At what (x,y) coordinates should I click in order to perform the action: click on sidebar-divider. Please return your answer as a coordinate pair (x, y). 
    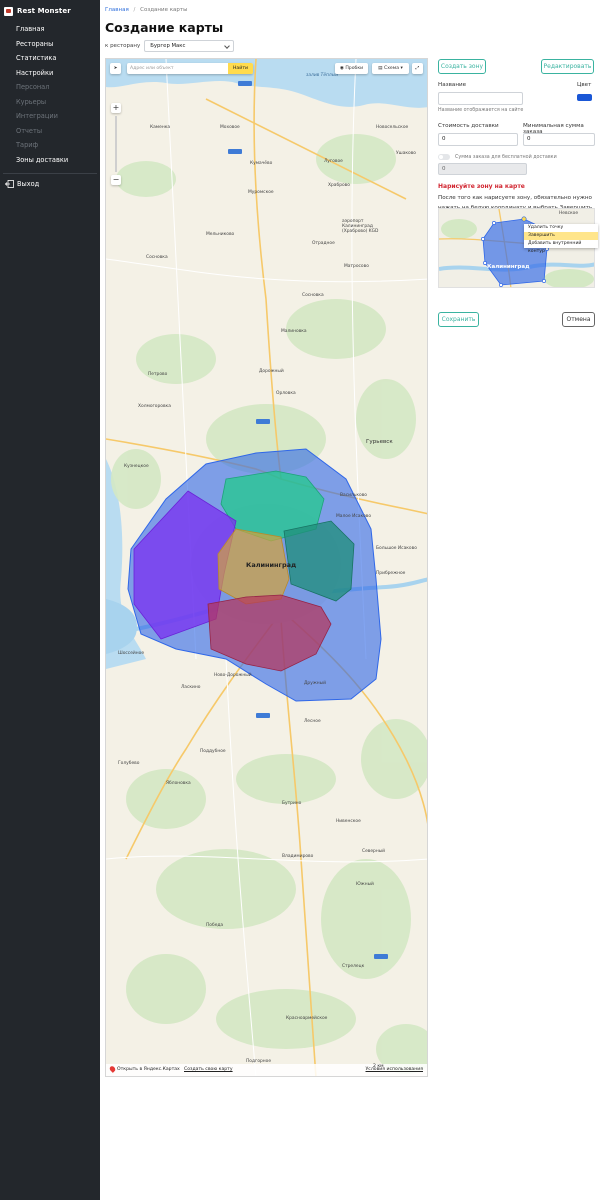
    Looking at the image, I should click on (50, 173).